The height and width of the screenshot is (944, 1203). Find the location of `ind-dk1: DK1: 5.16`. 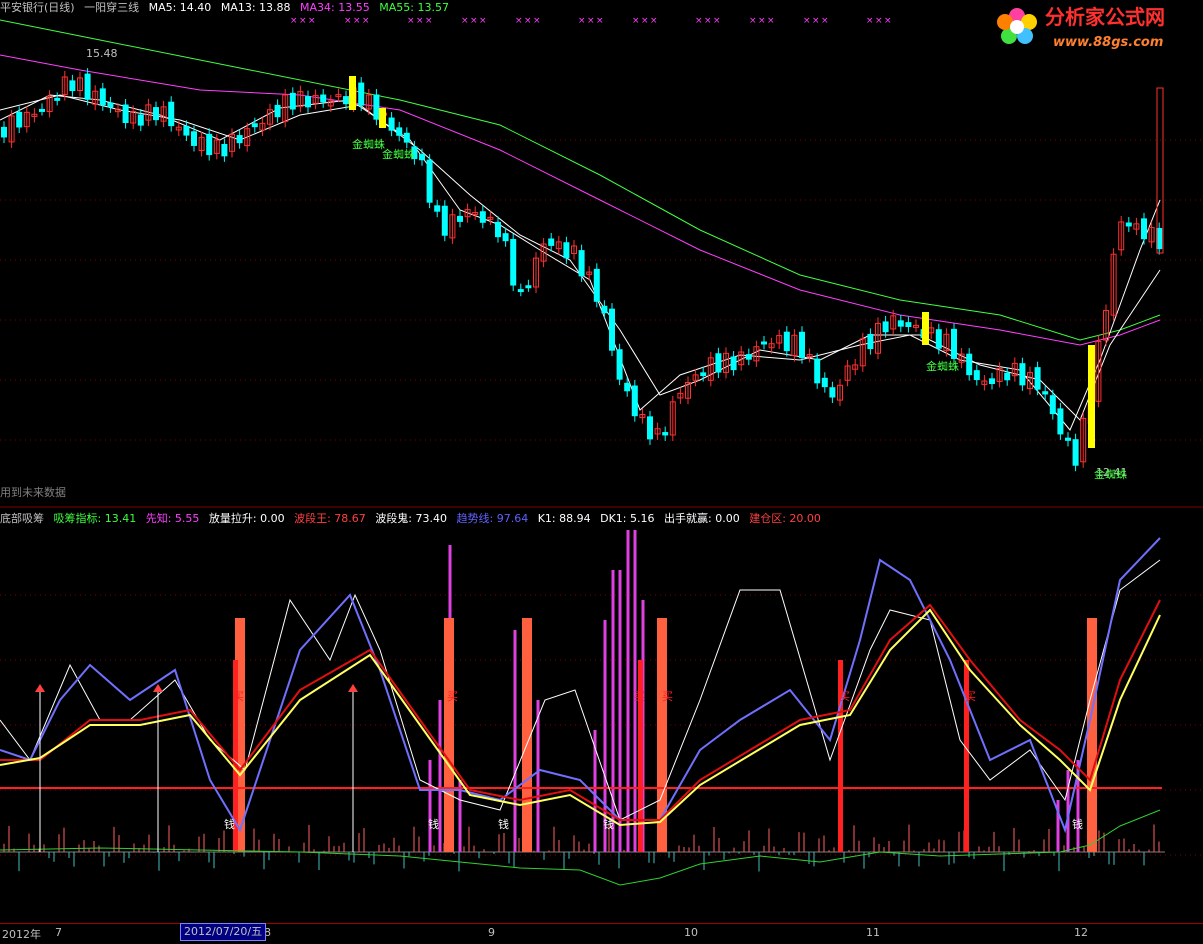

ind-dk1: DK1: 5.16 is located at coordinates (627, 518).